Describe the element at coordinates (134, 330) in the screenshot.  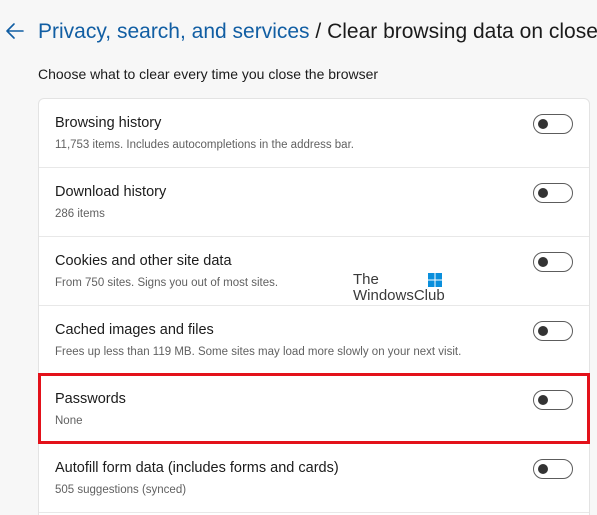
I see `setting-label: Cached images and files` at that location.